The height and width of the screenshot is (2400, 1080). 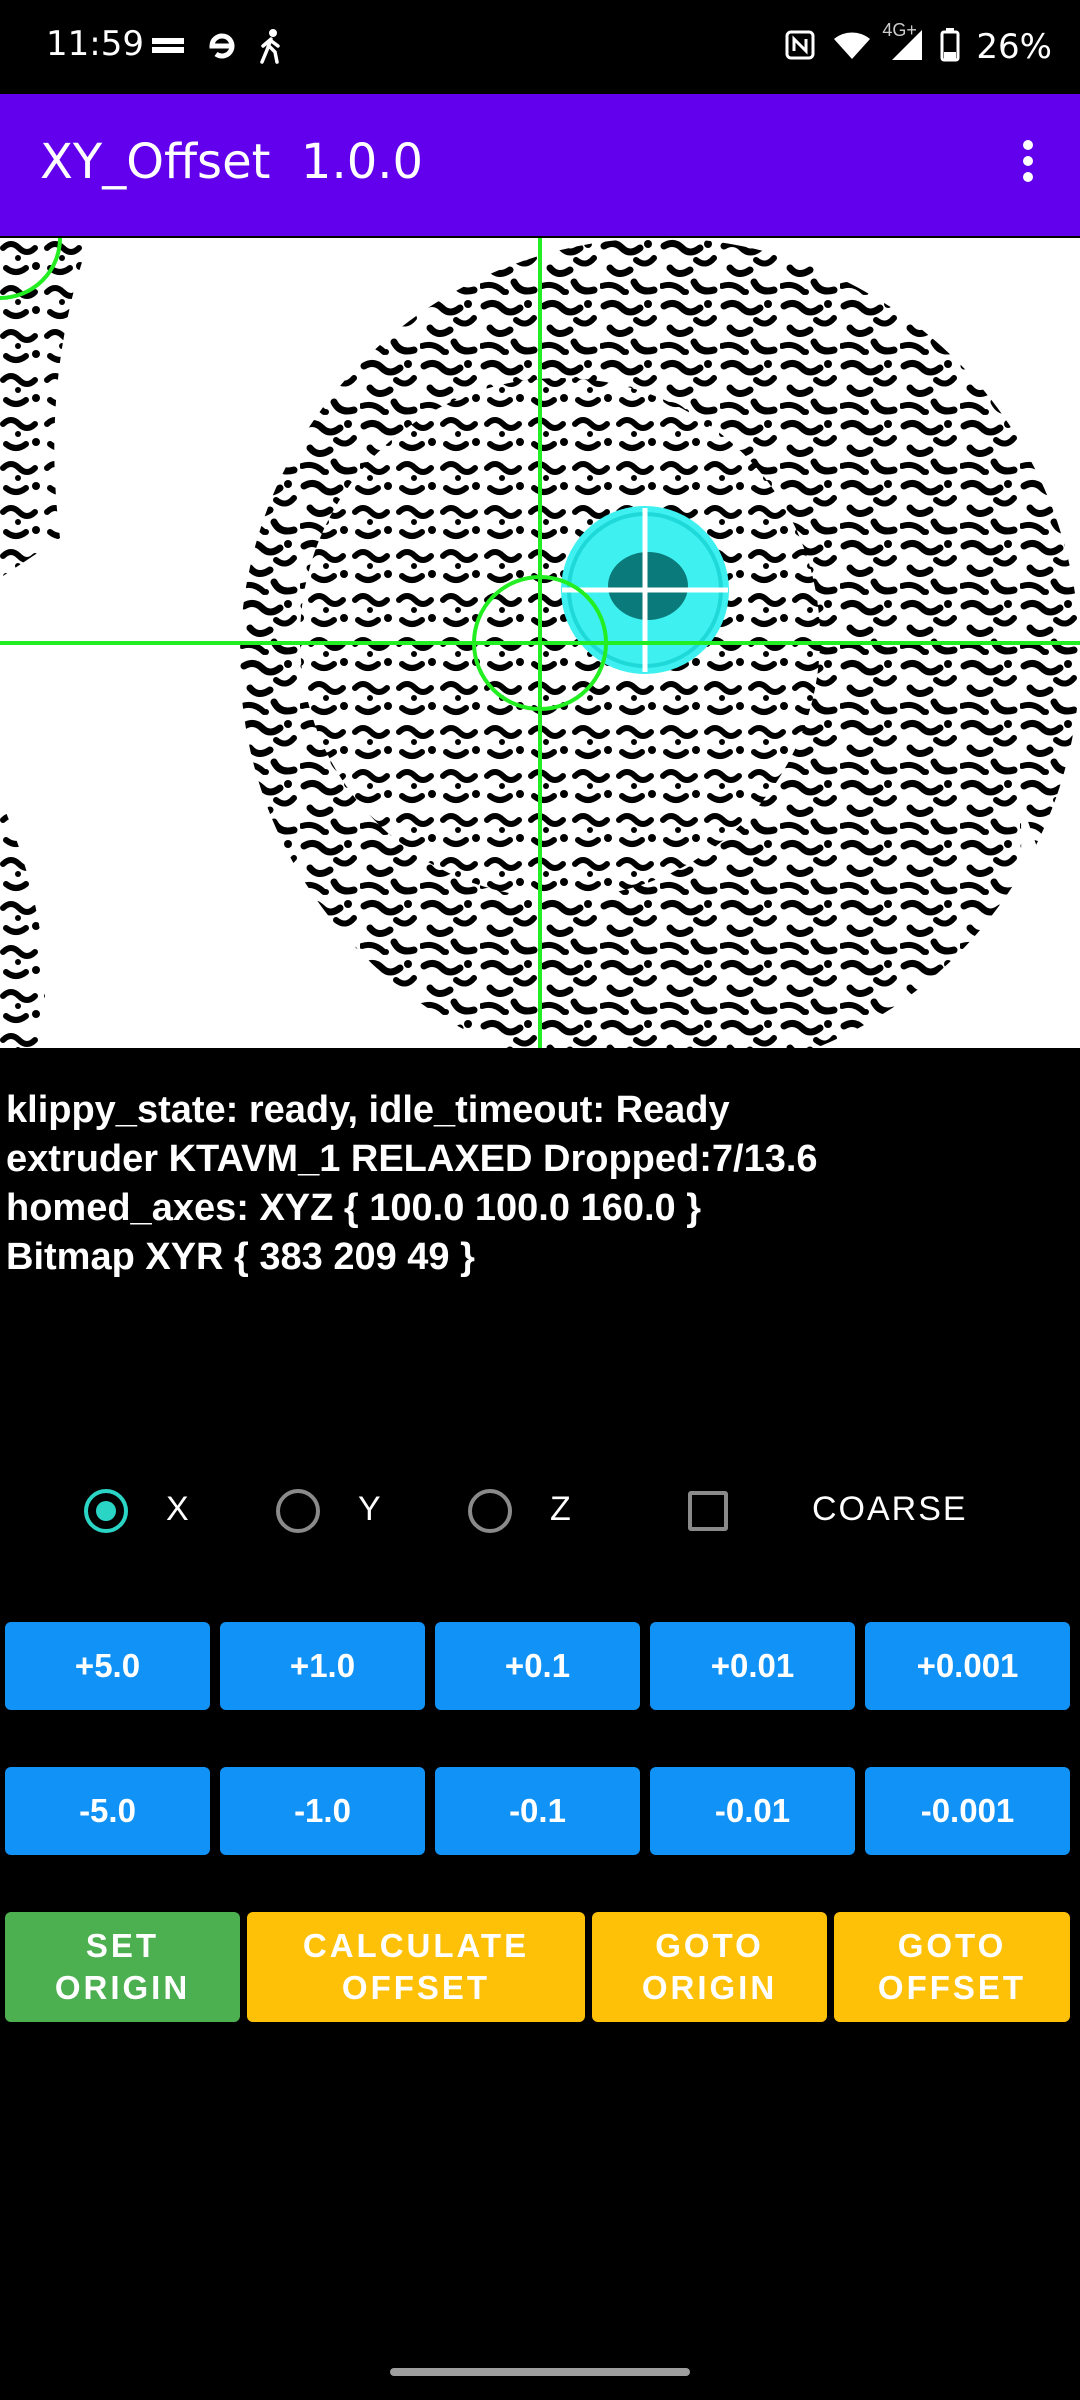 I want to click on minus-5-button: -5.0, so click(x=107, y=1811).